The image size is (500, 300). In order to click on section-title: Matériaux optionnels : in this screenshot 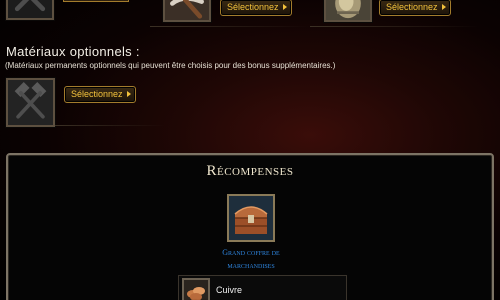, I will do `click(73, 51)`.